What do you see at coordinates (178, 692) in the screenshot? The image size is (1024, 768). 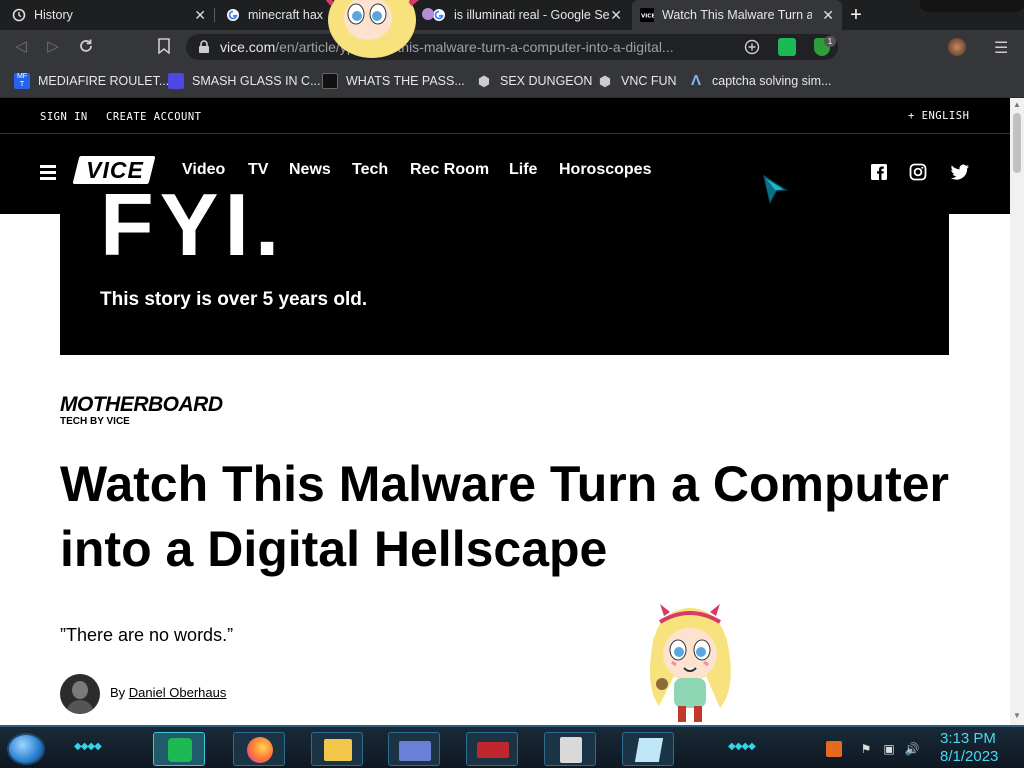 I see `author-link: Daniel Oberhaus` at bounding box center [178, 692].